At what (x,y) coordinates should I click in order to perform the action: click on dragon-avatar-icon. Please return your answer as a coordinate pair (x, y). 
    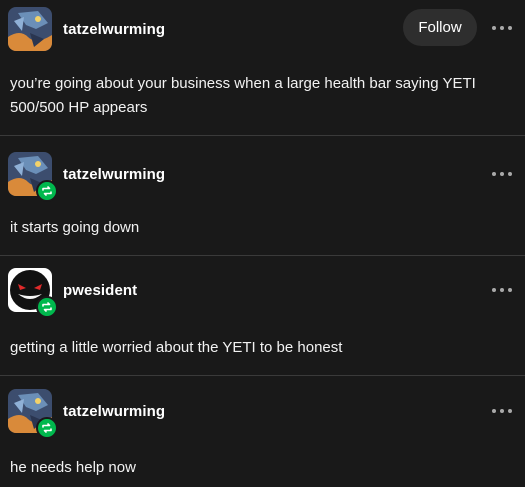
    Looking at the image, I should click on (30, 29).